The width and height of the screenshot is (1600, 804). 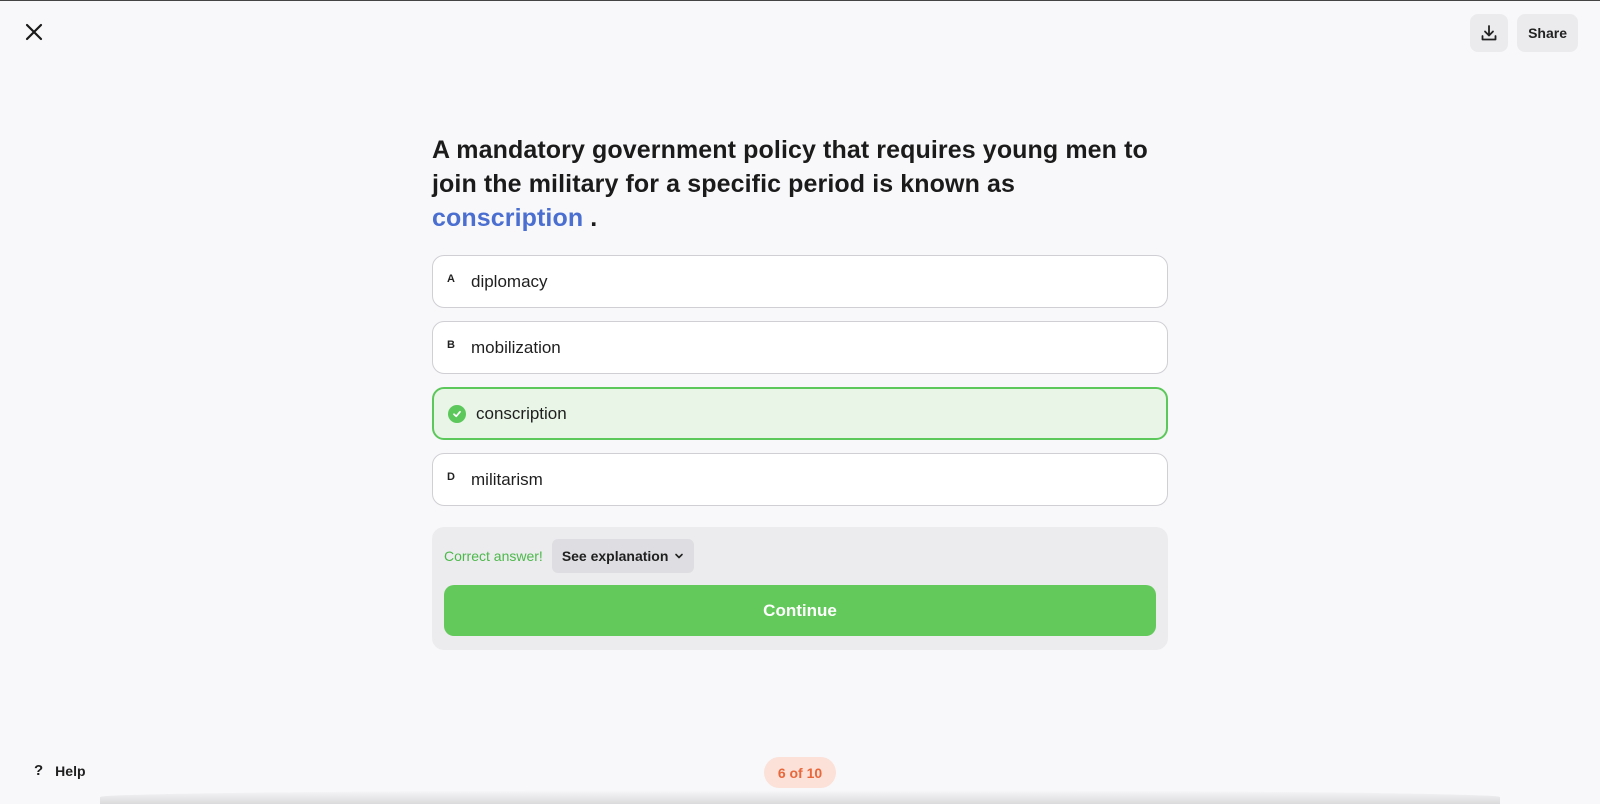 What do you see at coordinates (516, 347) in the screenshot?
I see `option-label: mobilization` at bounding box center [516, 347].